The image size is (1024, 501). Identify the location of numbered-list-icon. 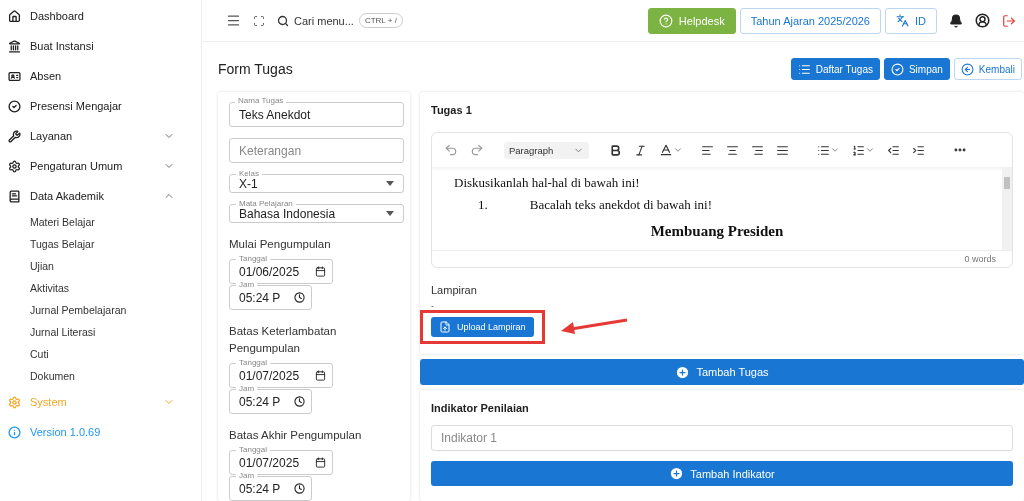
(859, 150).